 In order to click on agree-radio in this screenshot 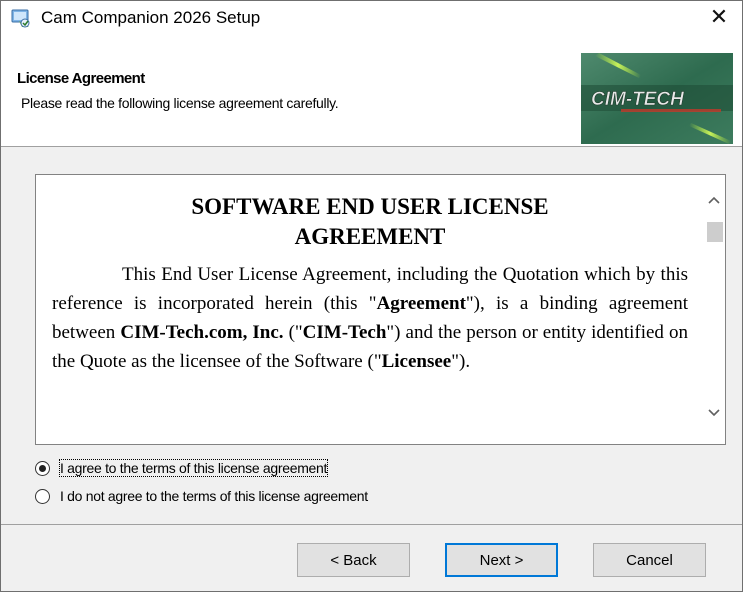, I will do `click(42, 468)`.